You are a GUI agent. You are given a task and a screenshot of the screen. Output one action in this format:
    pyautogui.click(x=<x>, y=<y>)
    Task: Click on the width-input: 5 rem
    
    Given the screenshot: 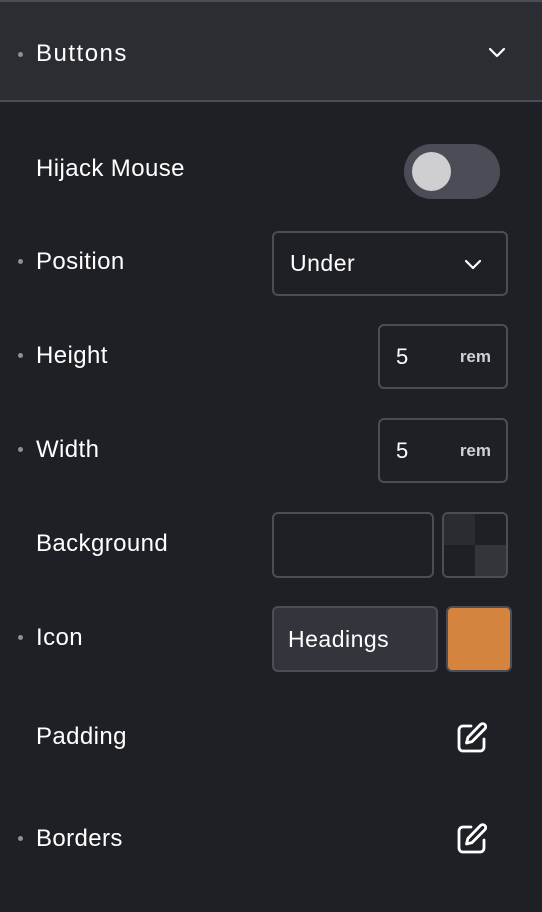 What is the action you would take?
    pyautogui.click(x=443, y=450)
    